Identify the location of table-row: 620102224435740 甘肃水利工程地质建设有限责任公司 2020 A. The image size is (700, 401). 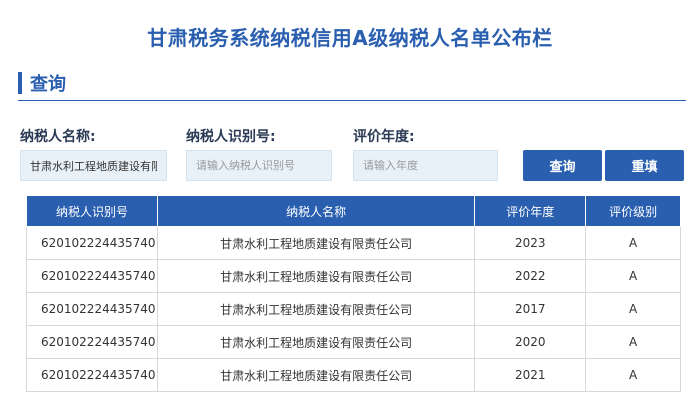
(353, 342).